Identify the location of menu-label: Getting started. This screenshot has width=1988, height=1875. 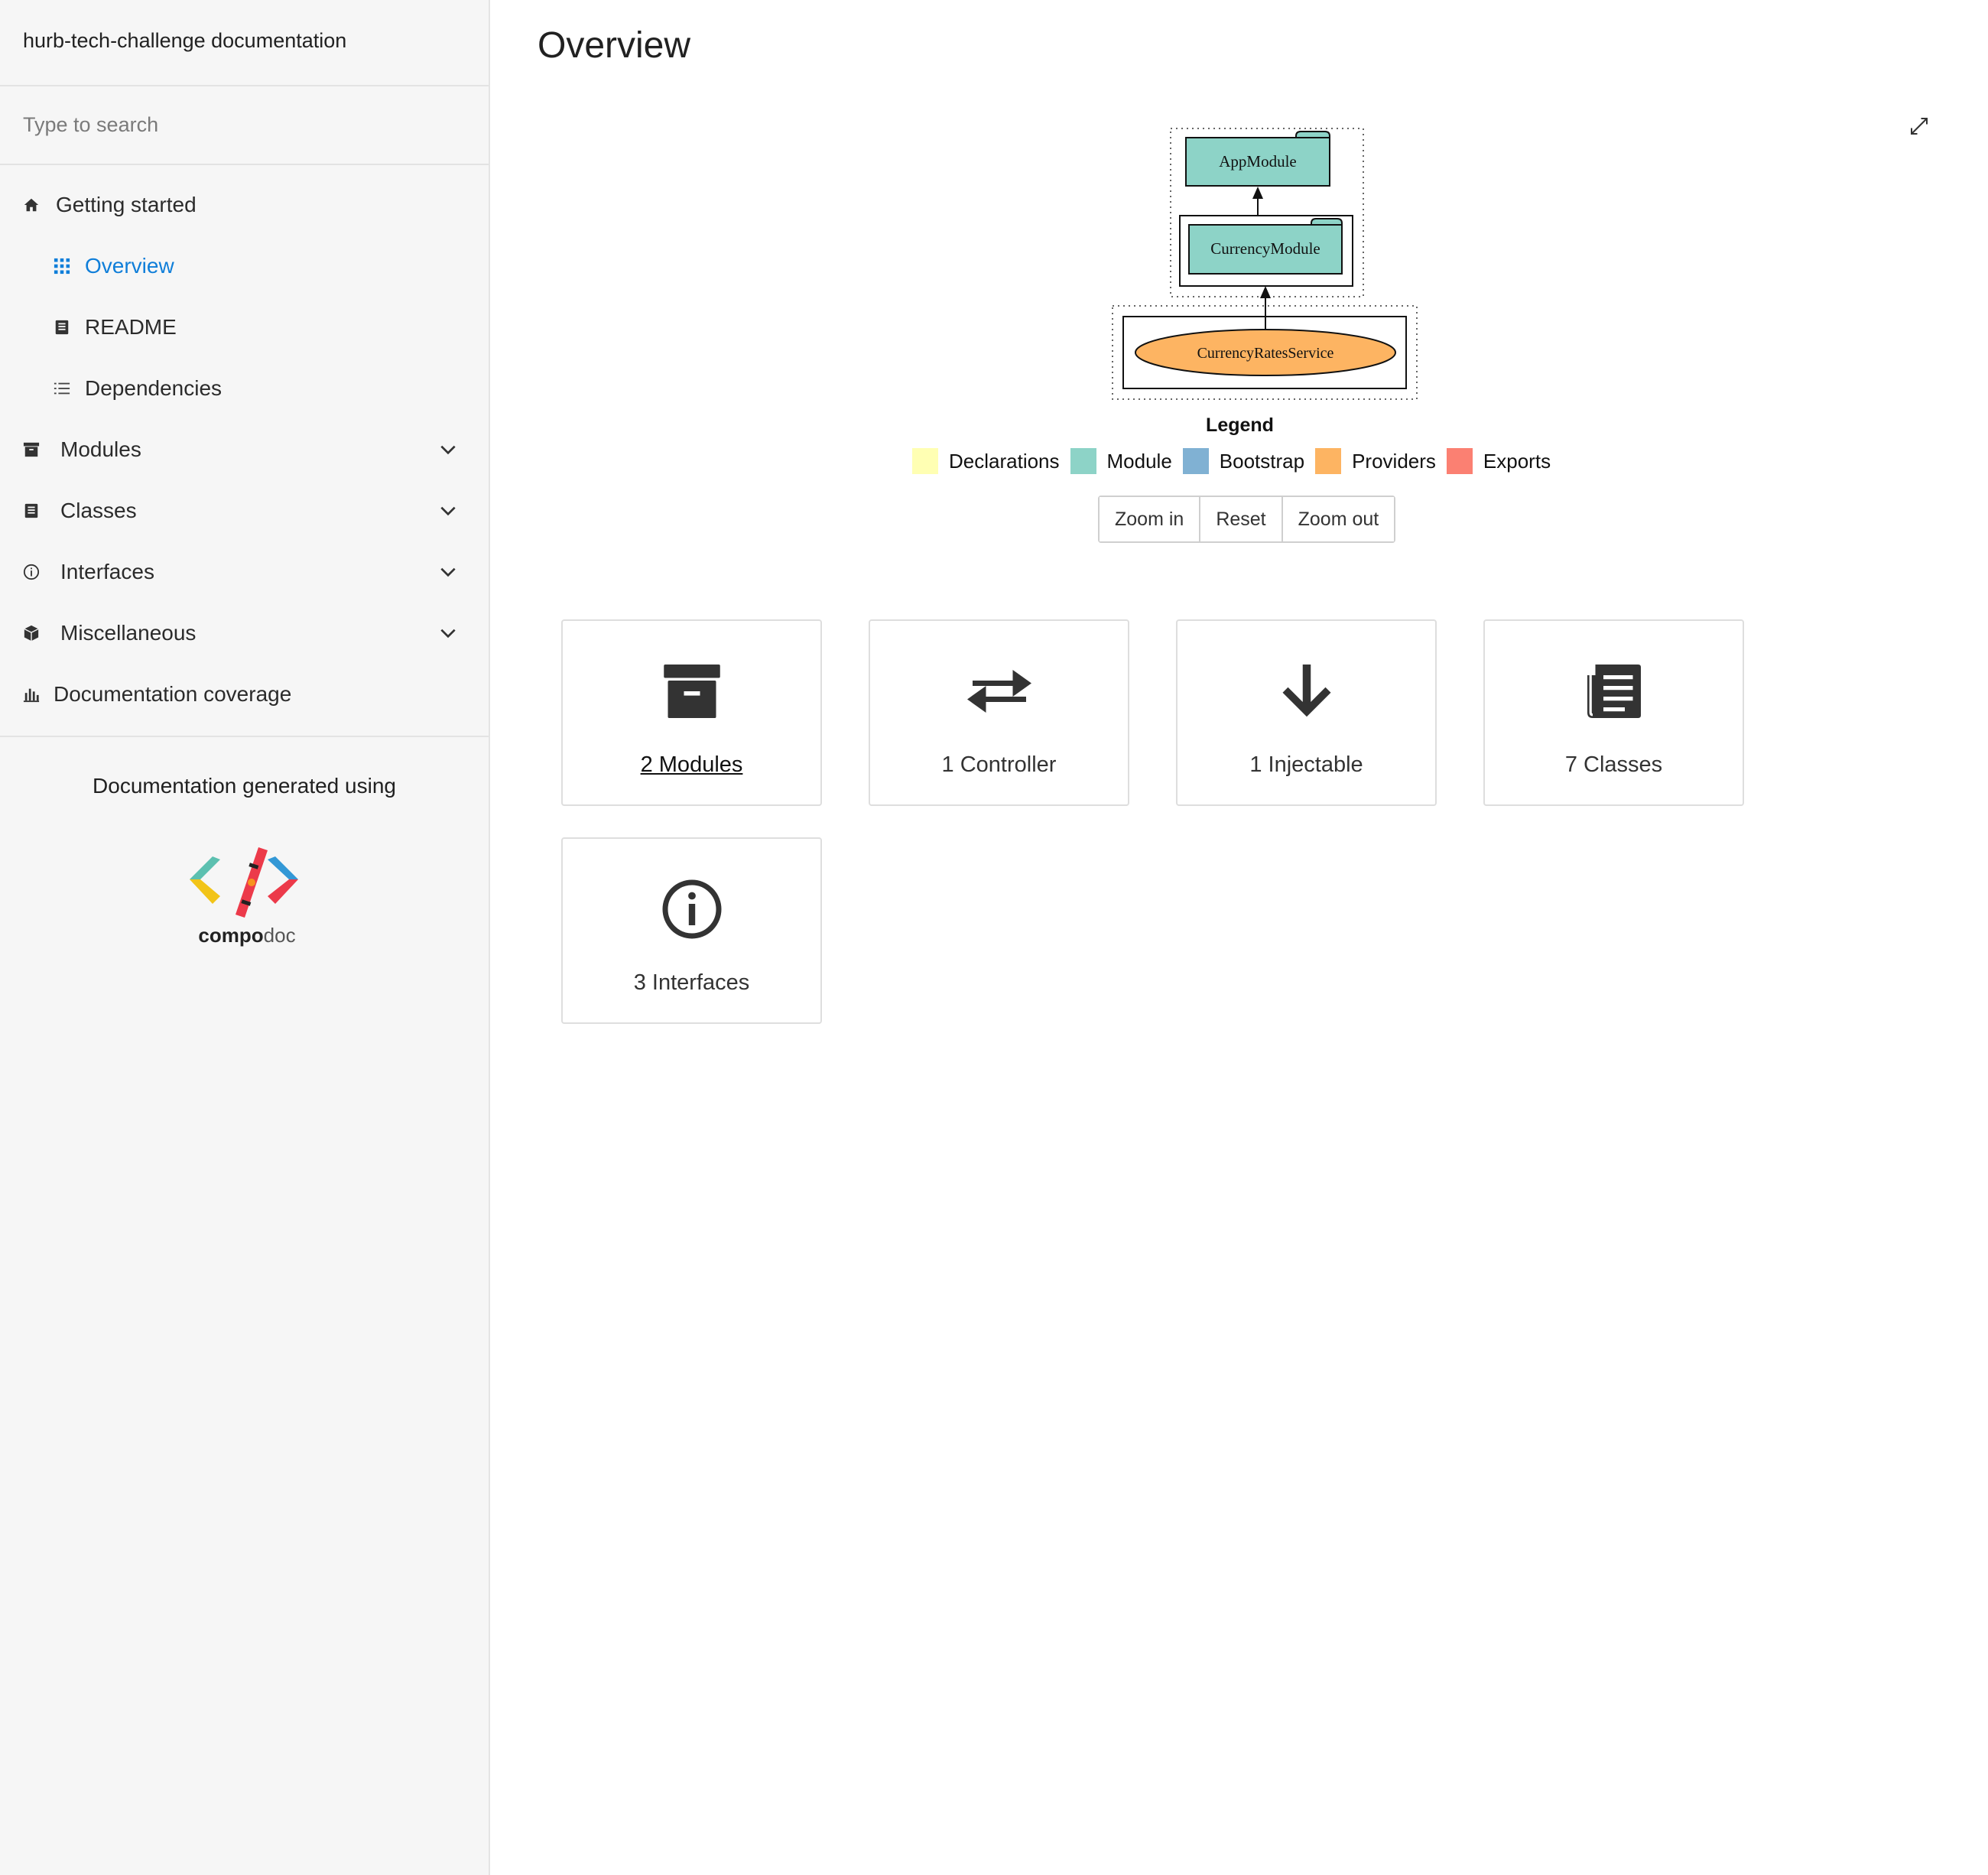
(126, 204).